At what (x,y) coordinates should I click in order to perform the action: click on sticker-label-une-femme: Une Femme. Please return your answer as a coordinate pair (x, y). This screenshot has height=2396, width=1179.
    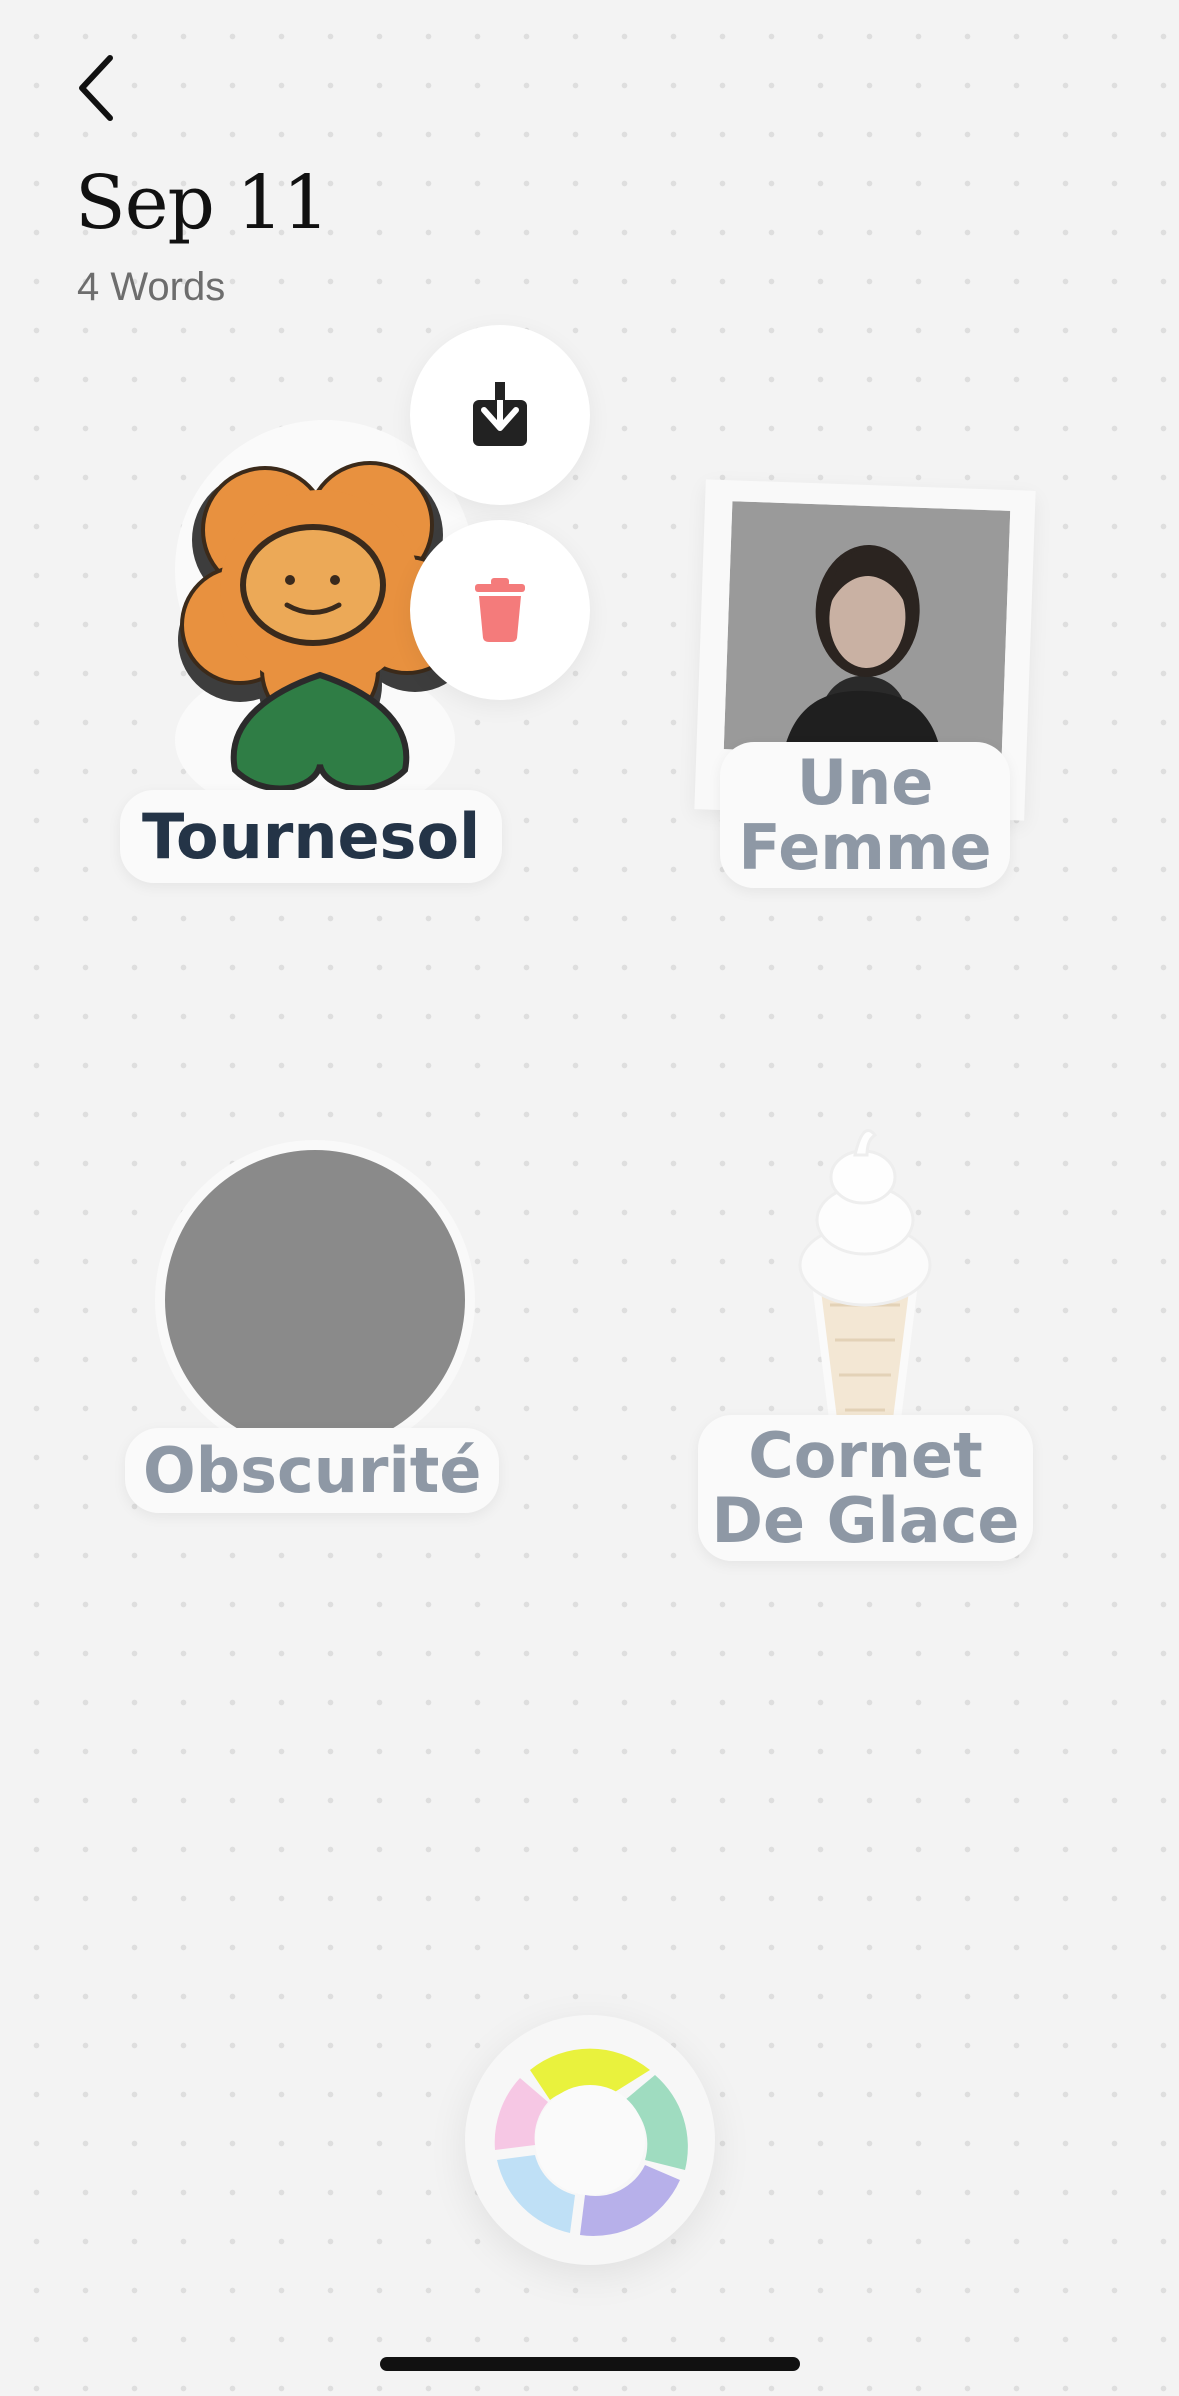
    Looking at the image, I should click on (865, 815).